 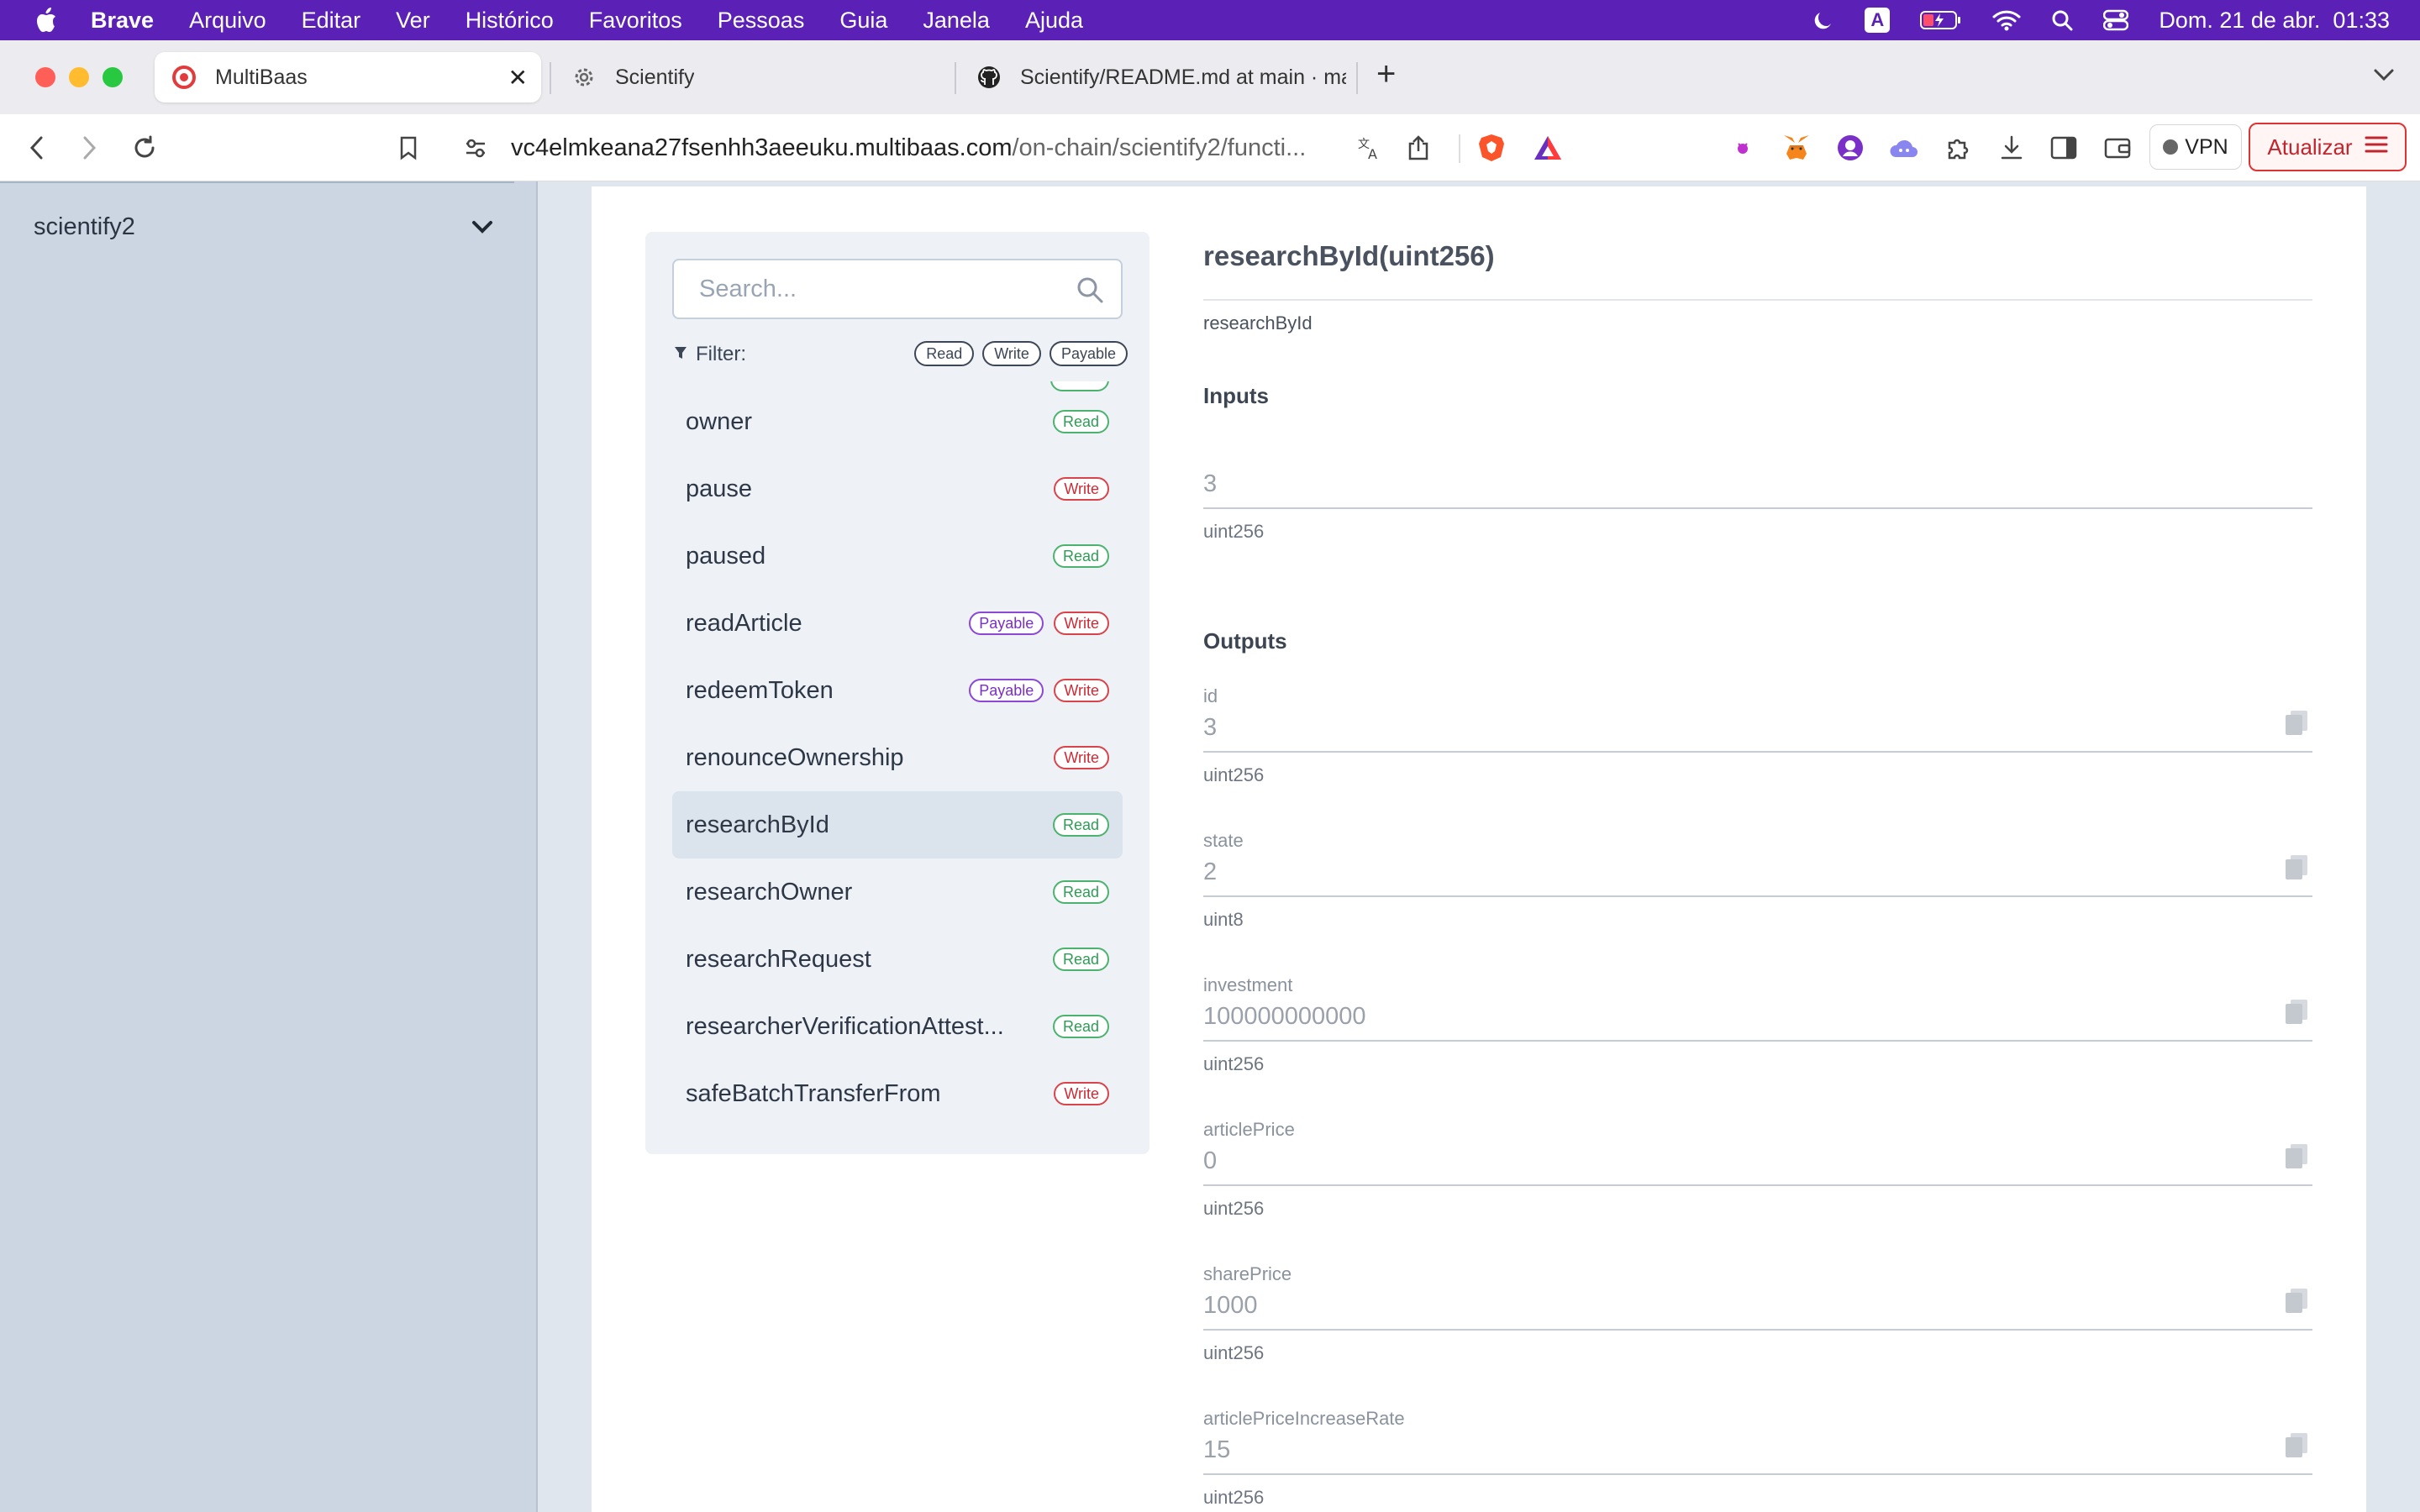 What do you see at coordinates (2064, 148) in the screenshot?
I see `sidebar-toggle-icon` at bounding box center [2064, 148].